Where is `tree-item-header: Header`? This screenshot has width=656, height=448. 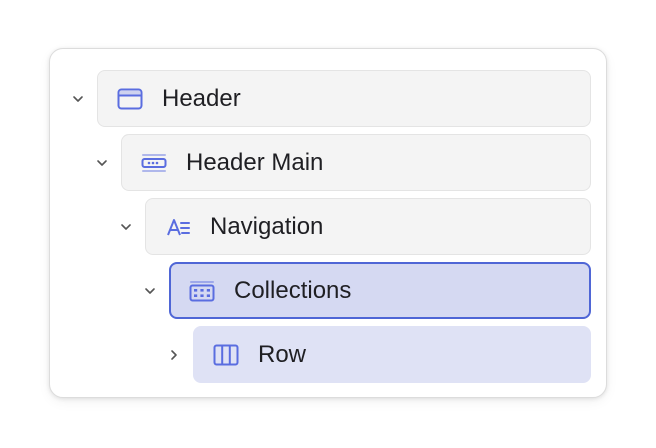
tree-item-header: Header is located at coordinates (344, 98).